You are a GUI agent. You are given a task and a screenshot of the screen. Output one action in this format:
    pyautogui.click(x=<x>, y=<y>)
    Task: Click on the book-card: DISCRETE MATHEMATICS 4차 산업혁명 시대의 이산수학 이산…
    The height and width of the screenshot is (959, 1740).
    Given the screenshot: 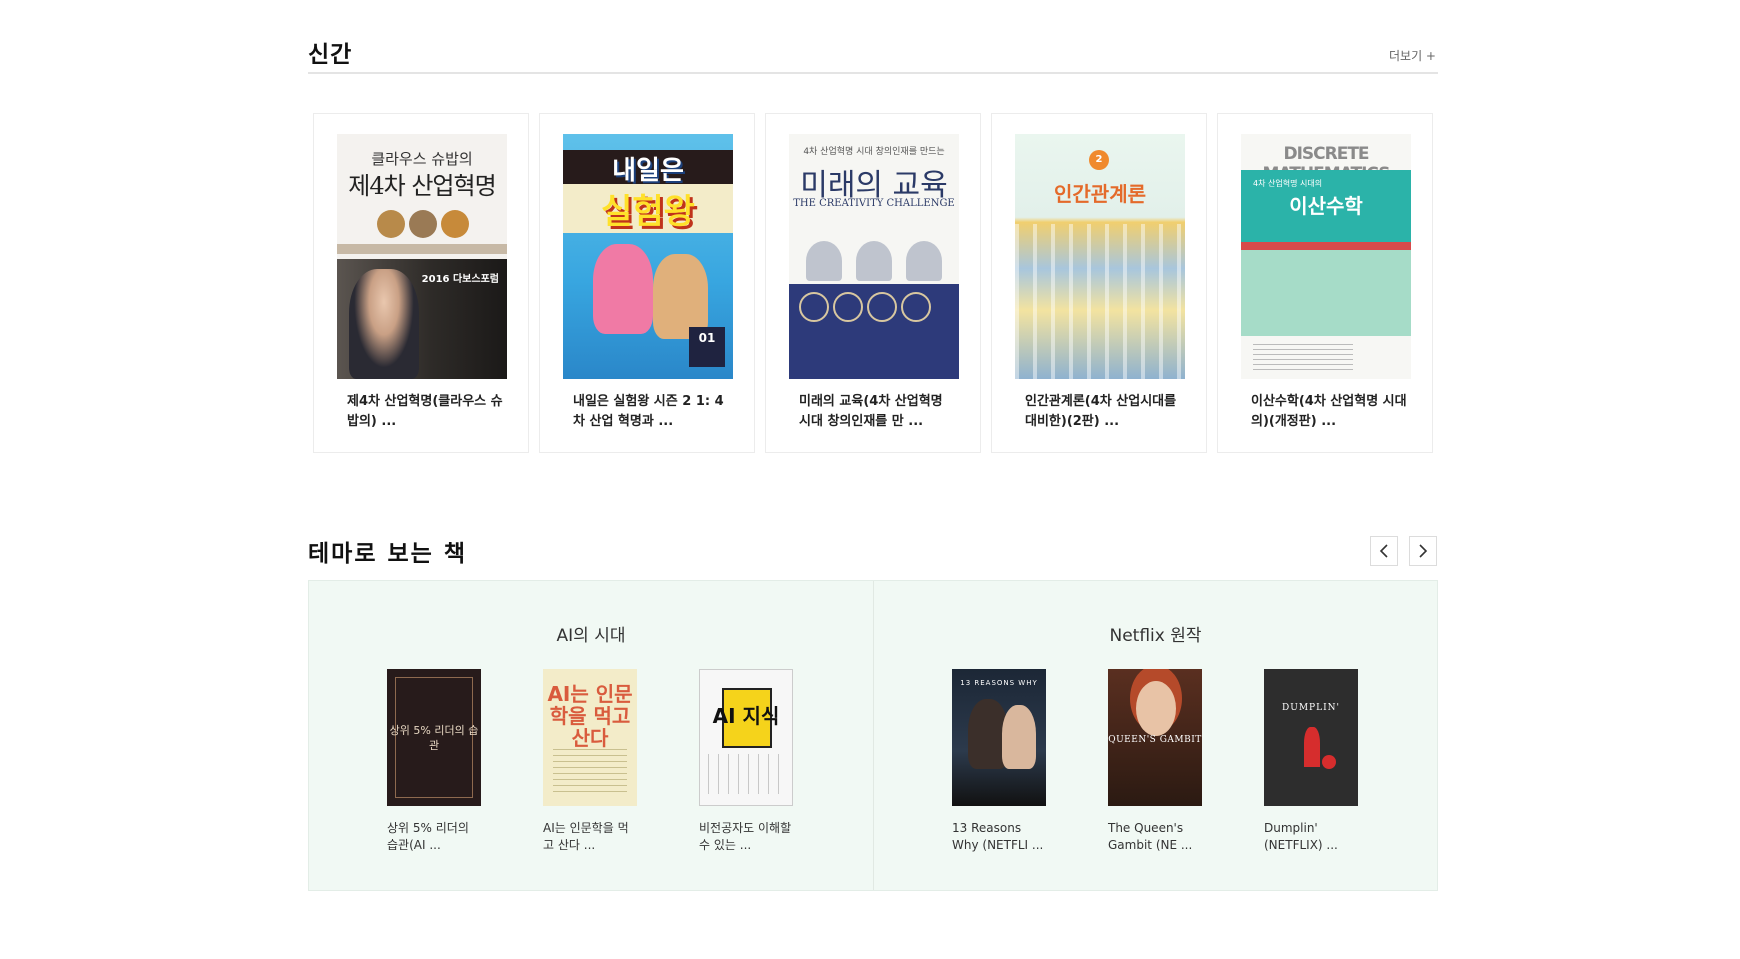 What is the action you would take?
    pyautogui.click(x=1325, y=283)
    